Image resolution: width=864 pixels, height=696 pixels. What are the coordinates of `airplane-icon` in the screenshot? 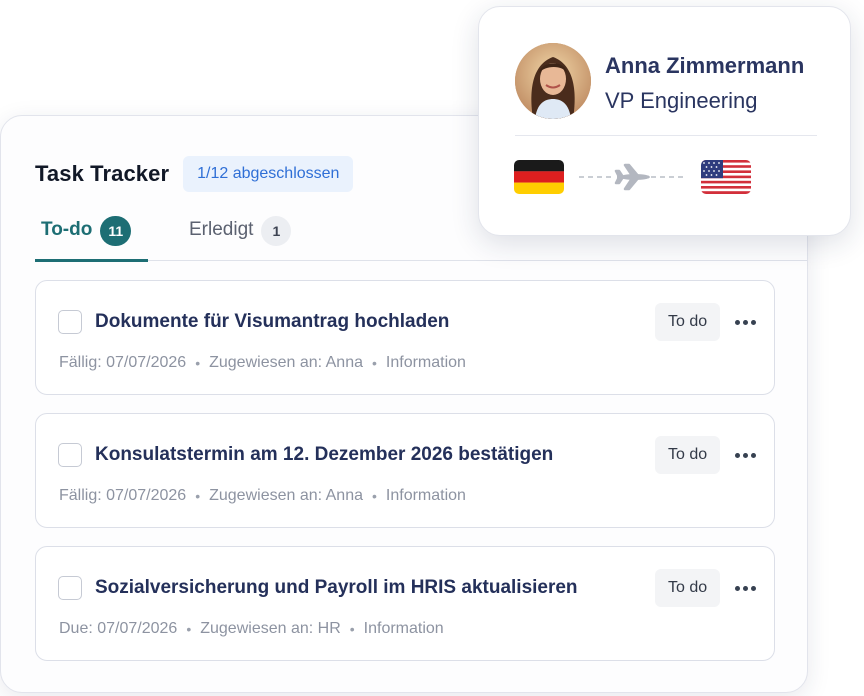 It's located at (633, 177).